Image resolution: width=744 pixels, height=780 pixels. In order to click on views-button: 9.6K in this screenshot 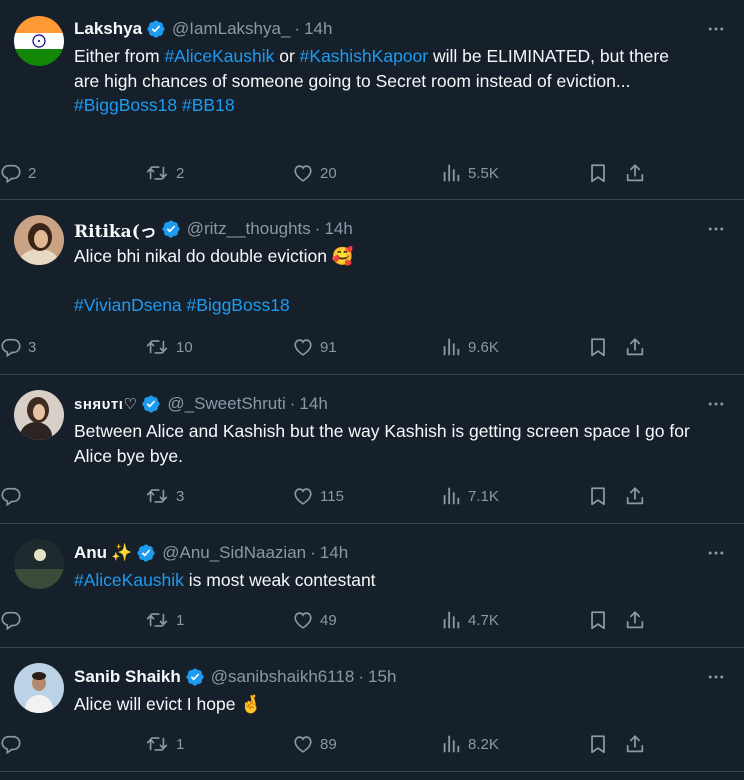, I will do `click(469, 347)`.